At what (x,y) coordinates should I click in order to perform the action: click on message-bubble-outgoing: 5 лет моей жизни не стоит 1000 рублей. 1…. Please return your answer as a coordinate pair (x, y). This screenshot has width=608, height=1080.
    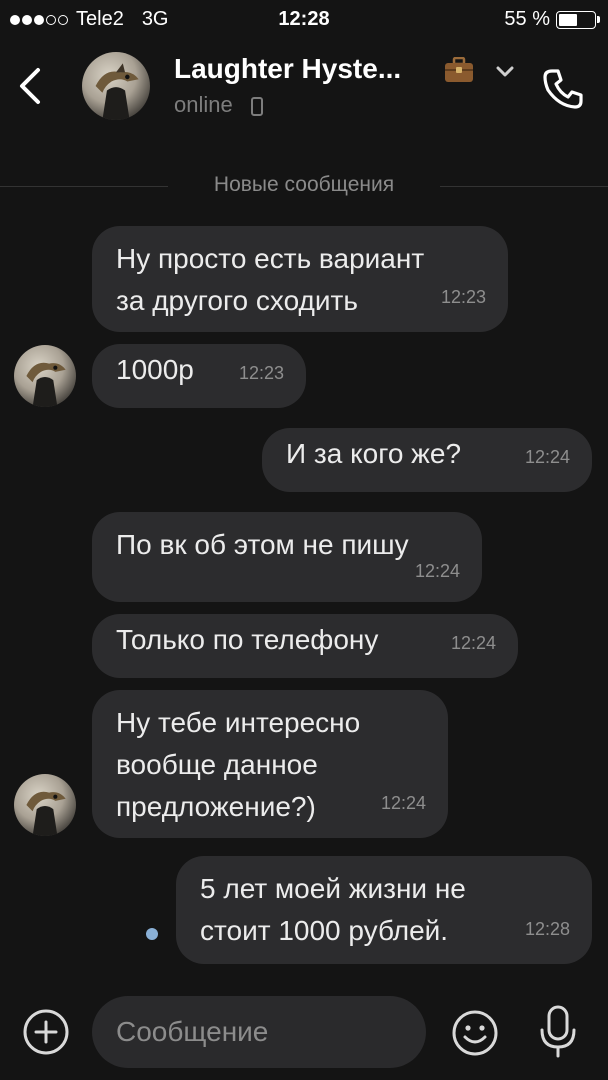
    Looking at the image, I should click on (384, 910).